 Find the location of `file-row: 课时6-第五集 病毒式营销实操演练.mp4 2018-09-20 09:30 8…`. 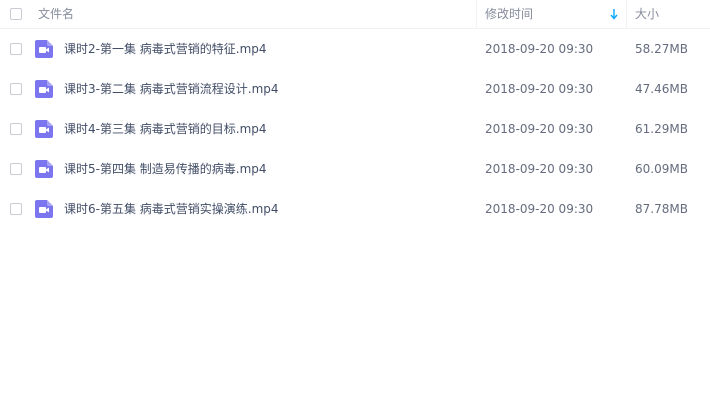

file-row: 课时6-第五集 病毒式营销实操演练.mp4 2018-09-20 09:30 8… is located at coordinates (355, 209).